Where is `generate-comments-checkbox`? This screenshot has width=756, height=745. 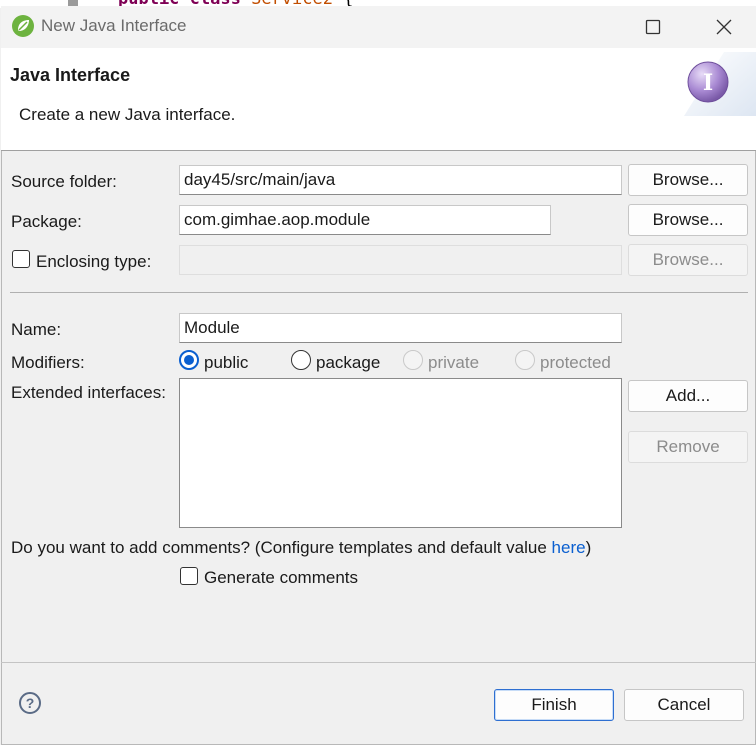
generate-comments-checkbox is located at coordinates (189, 576).